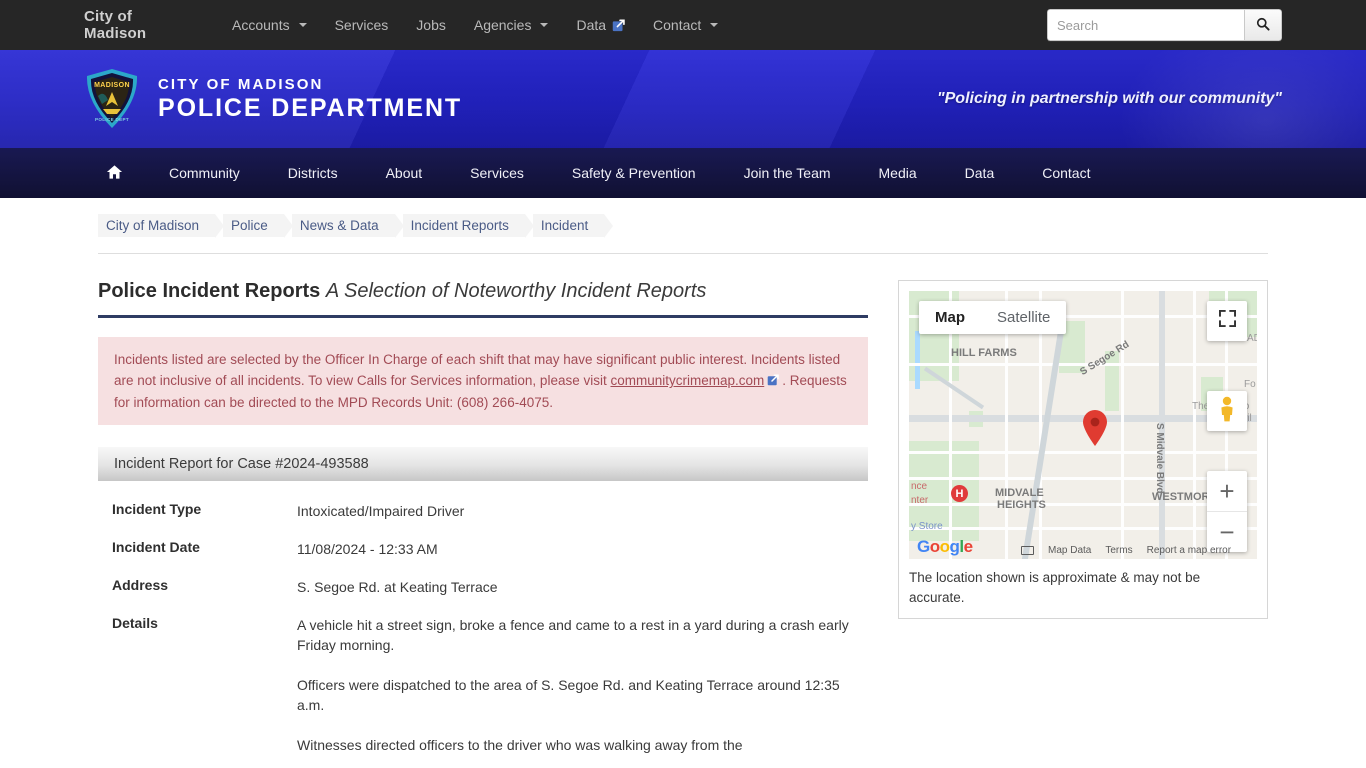 Image resolution: width=1366 pixels, height=768 pixels. I want to click on city-nav-item-contact: Contact, so click(685, 25).